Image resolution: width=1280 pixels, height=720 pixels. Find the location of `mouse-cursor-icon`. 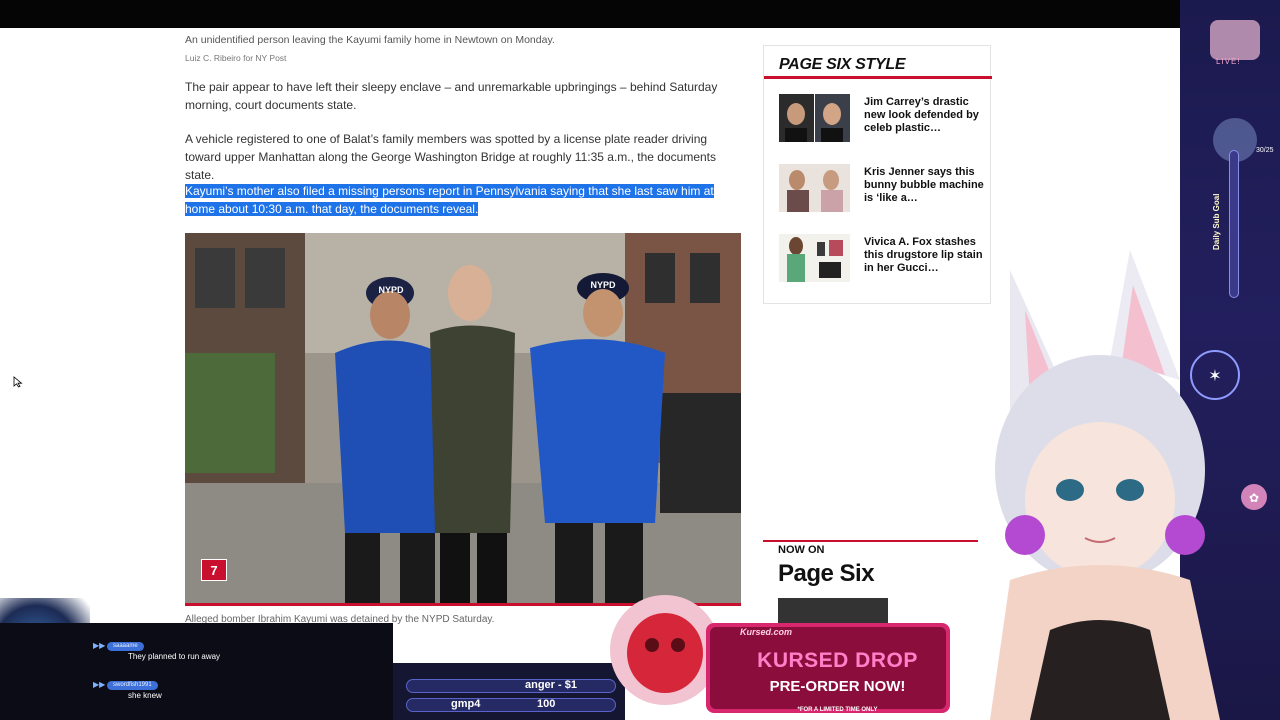

mouse-cursor-icon is located at coordinates (18, 382).